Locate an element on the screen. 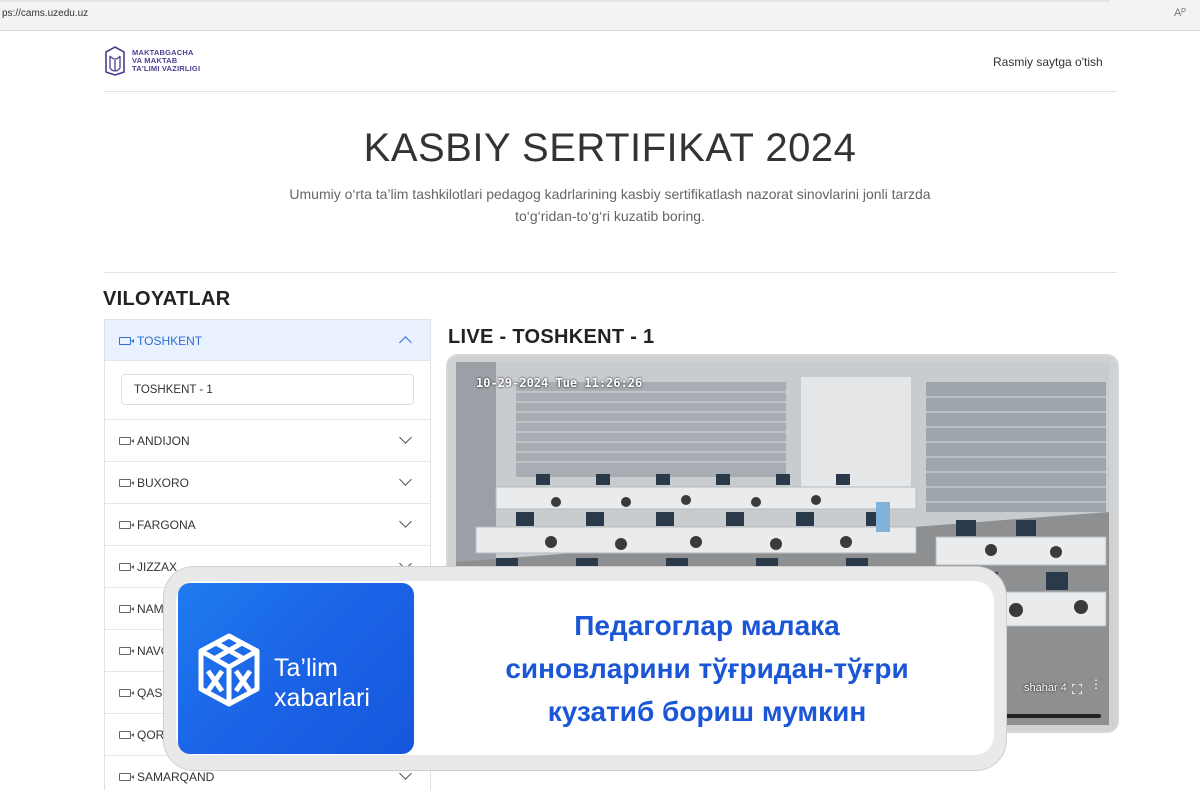 Image resolution: width=1200 pixels, height=800 pixels. region-label: FARGONA is located at coordinates (166, 525).